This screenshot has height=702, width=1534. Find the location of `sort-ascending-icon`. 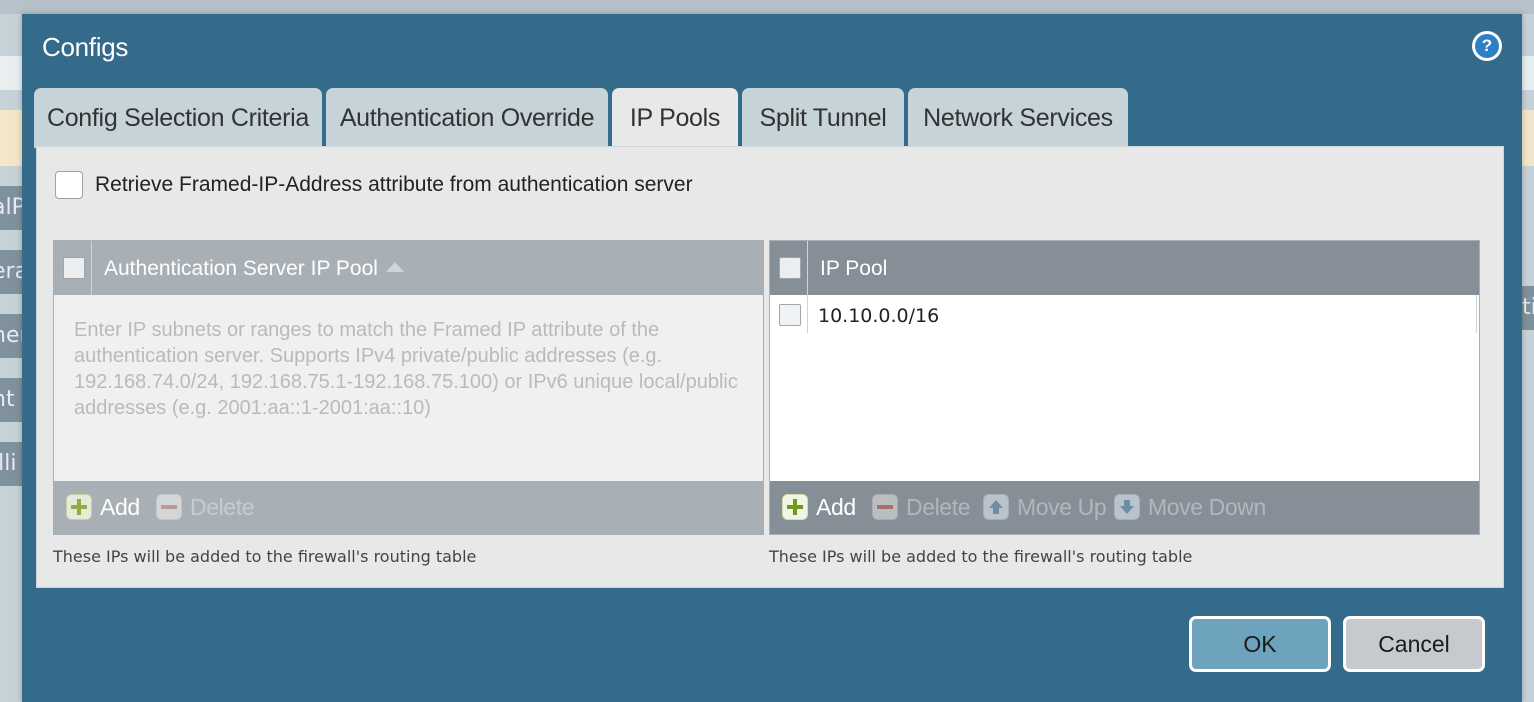

sort-ascending-icon is located at coordinates (394, 267).